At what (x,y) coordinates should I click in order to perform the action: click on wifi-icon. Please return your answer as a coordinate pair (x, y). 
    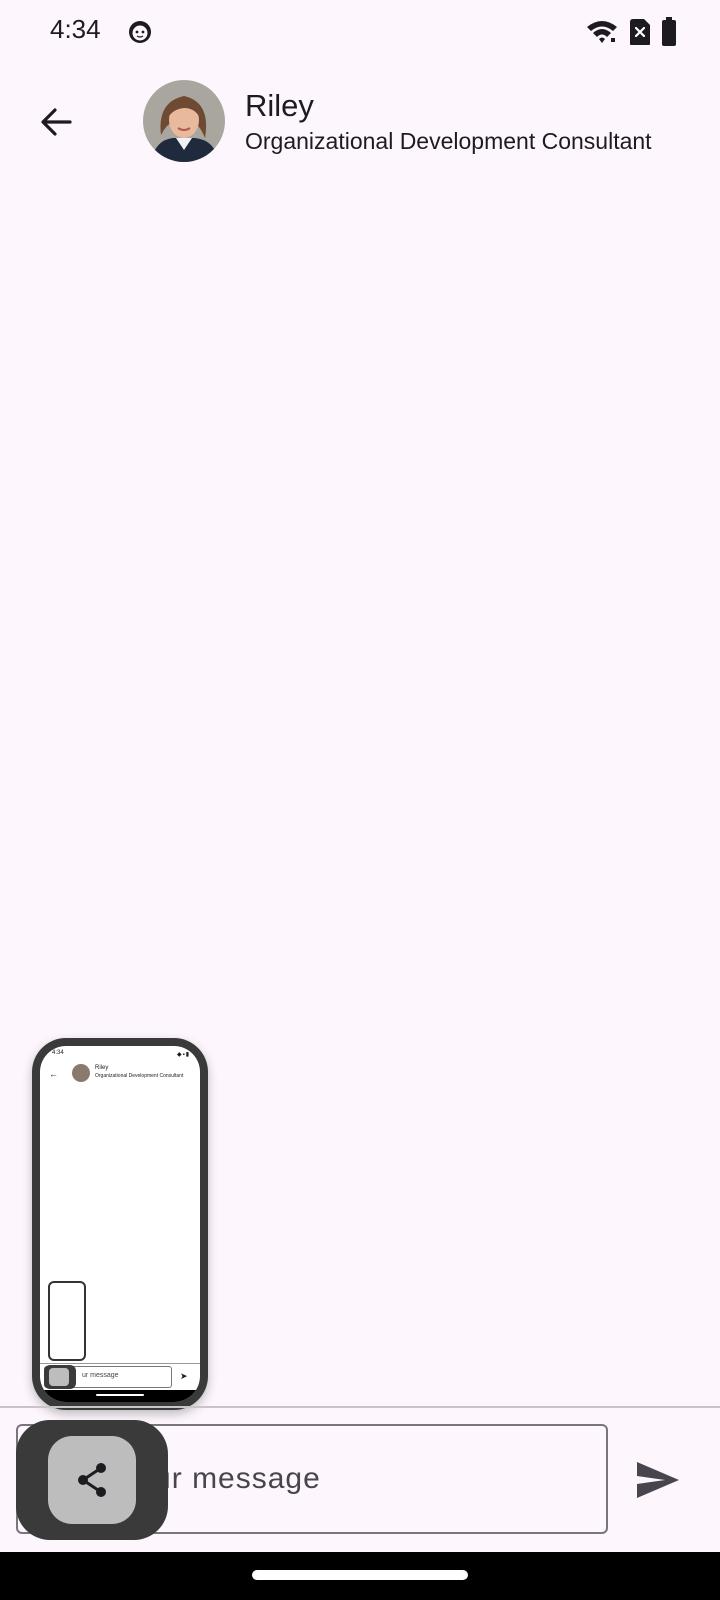
    Looking at the image, I should click on (602, 32).